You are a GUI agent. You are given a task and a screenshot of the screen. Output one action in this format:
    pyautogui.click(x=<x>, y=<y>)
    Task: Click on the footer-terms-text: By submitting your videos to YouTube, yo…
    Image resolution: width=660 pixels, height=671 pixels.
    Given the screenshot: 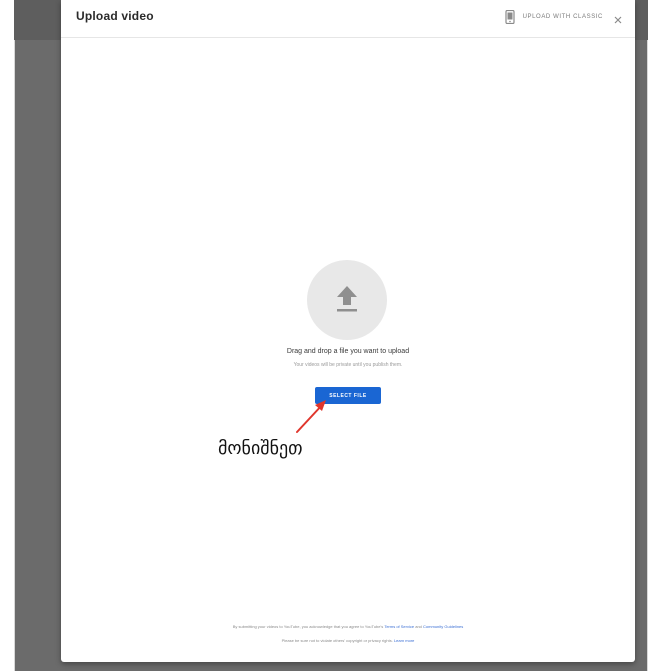 What is the action you would take?
    pyautogui.click(x=348, y=626)
    